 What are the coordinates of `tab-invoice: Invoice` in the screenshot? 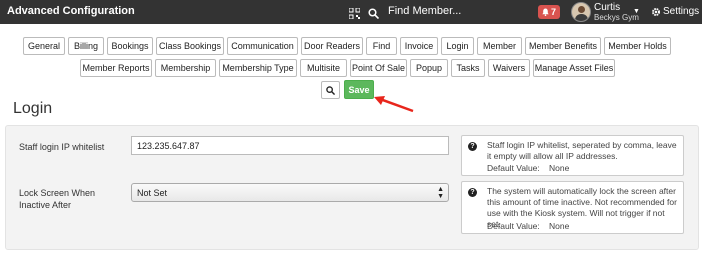 It's located at (419, 46).